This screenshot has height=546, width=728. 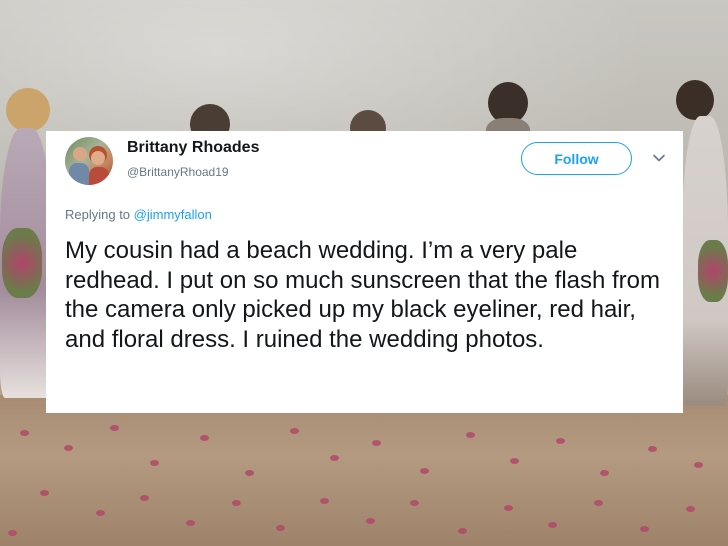 I want to click on author-name: Brittany Rhoades, so click(x=193, y=148).